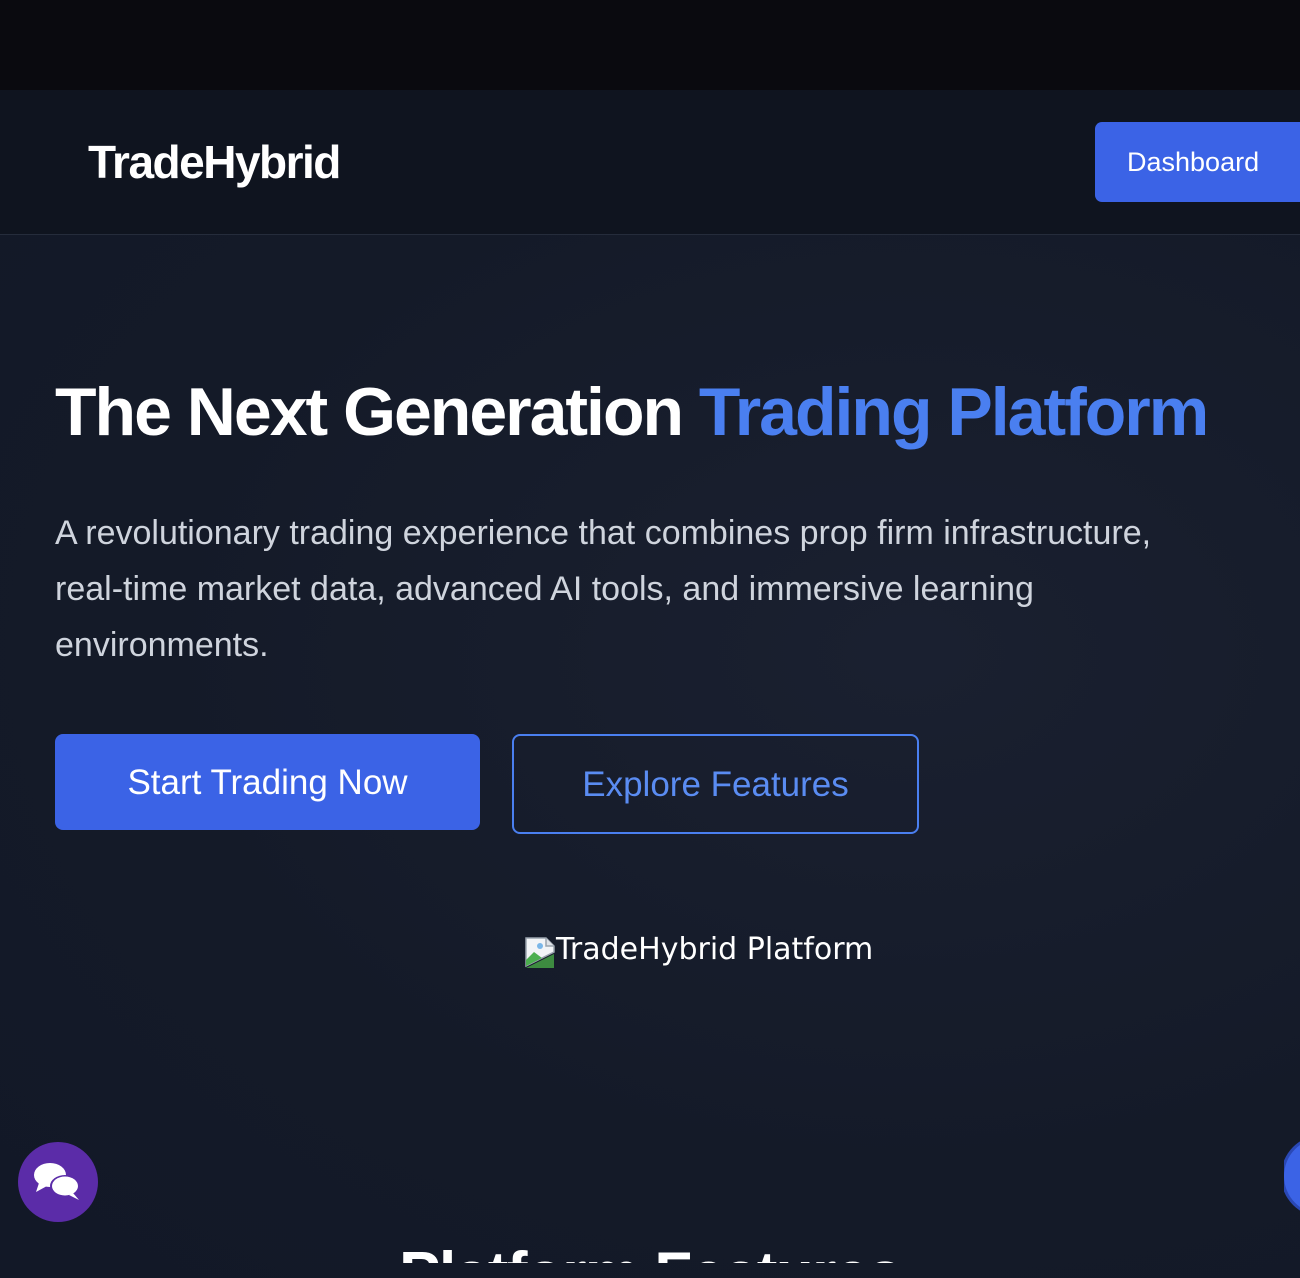 The width and height of the screenshot is (1300, 1278). I want to click on chat-bubbles-icon, so click(57, 1181).